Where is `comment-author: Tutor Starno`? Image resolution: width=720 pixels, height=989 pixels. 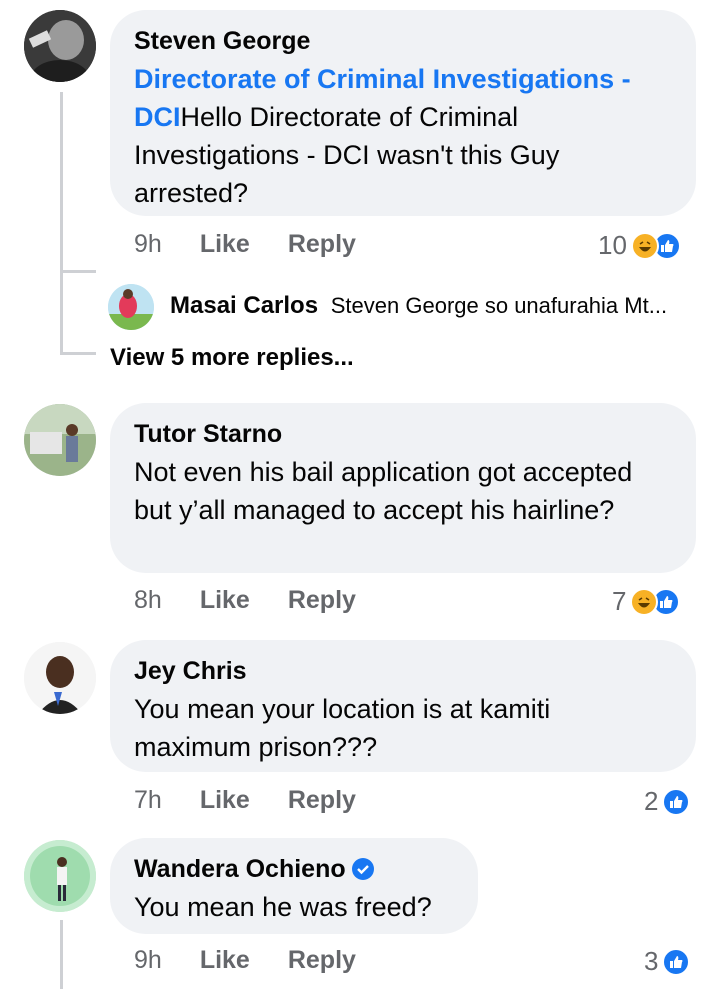 comment-author: Tutor Starno is located at coordinates (403, 434).